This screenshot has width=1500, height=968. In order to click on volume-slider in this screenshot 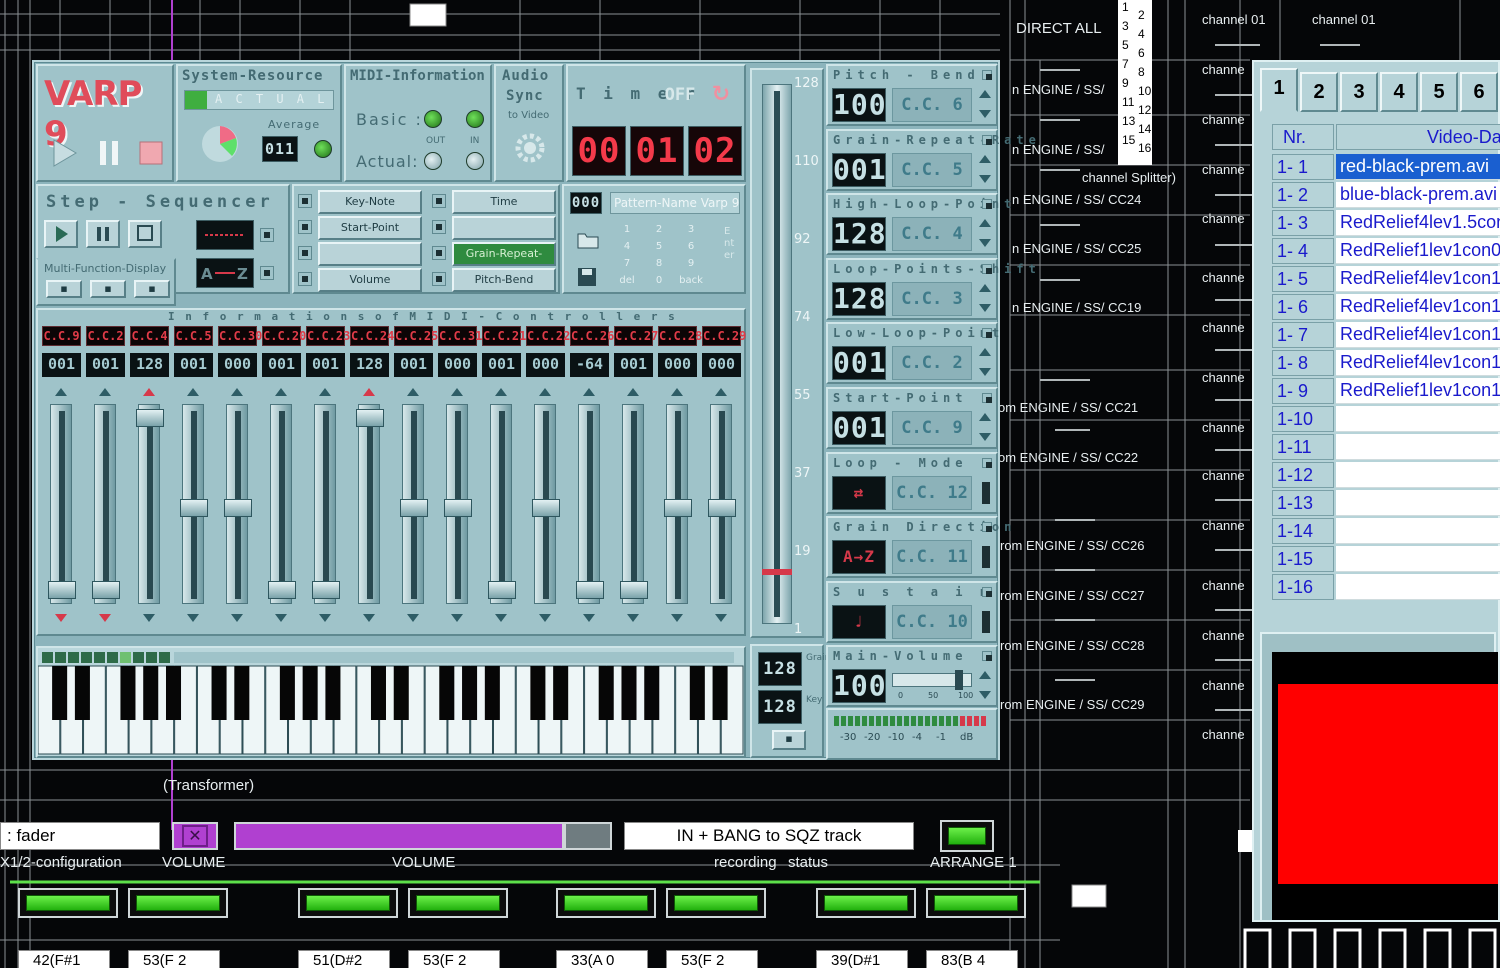, I will do `click(420, 836)`.